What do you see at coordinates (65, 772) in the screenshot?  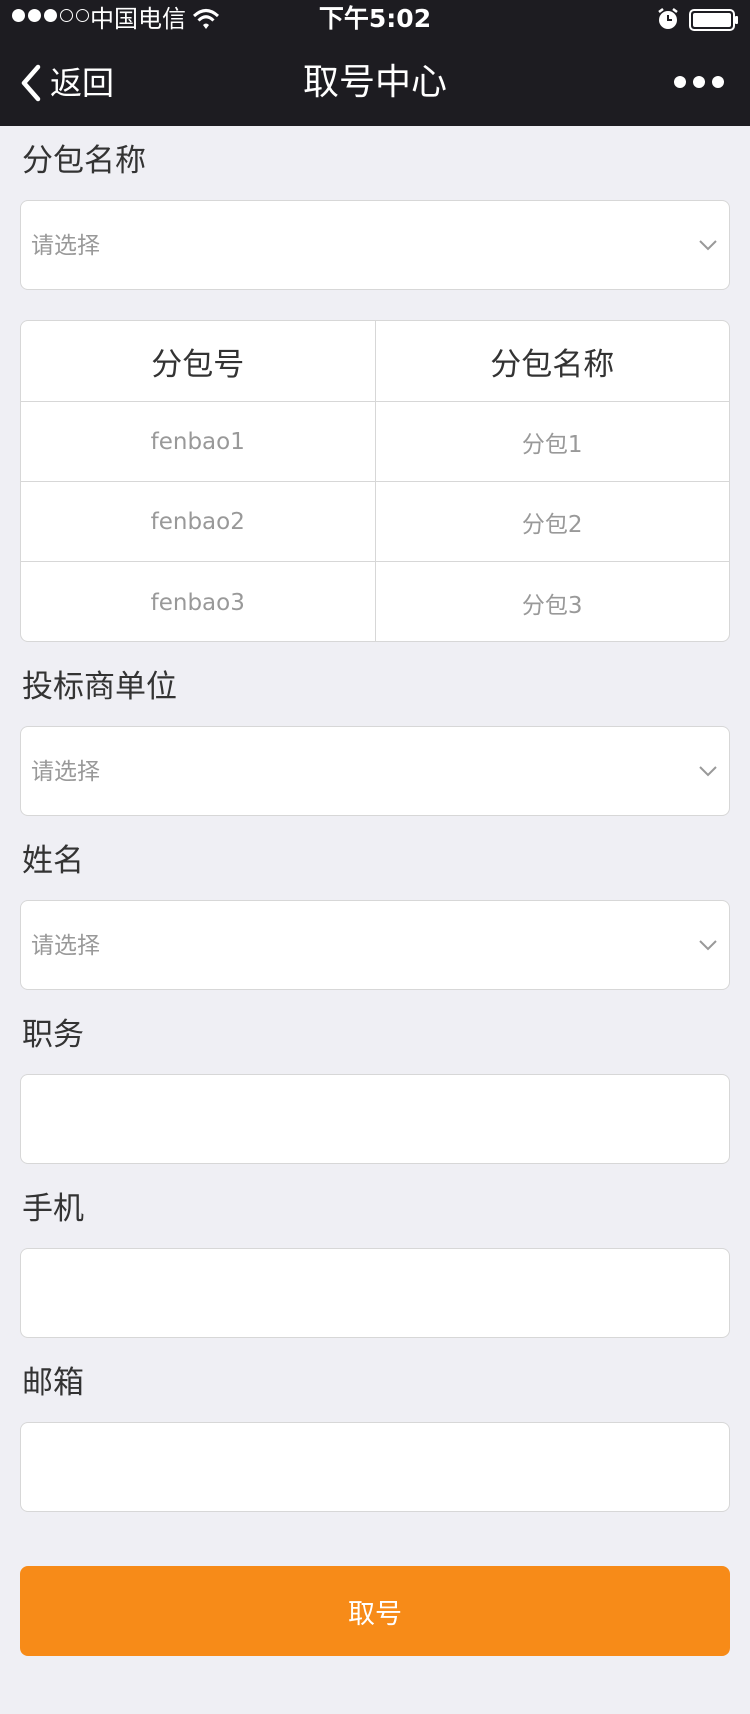 I see `bidder-unit-placeholder: 请选择` at bounding box center [65, 772].